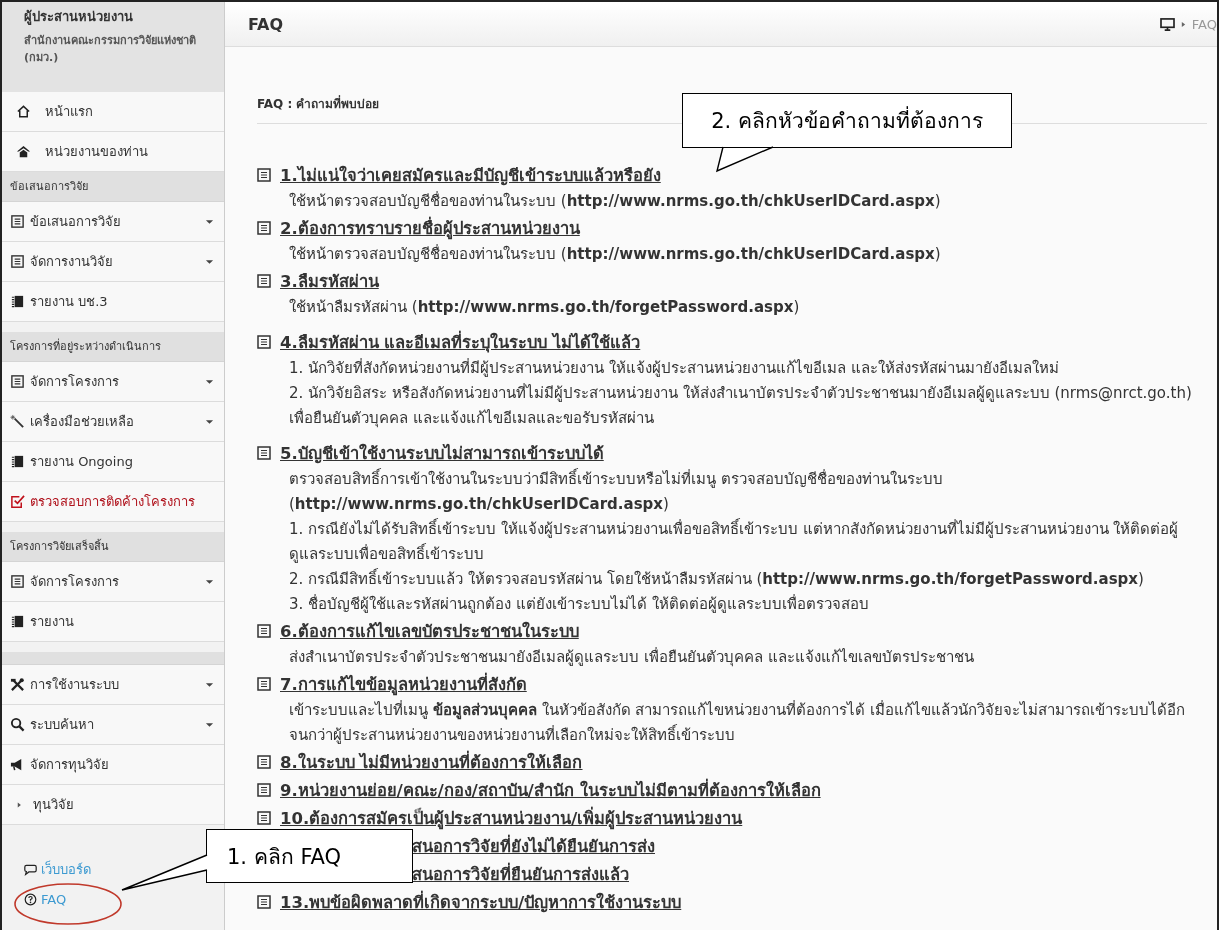  I want to click on user-role: ผู้ประสานหน่วยงาน, so click(79, 17).